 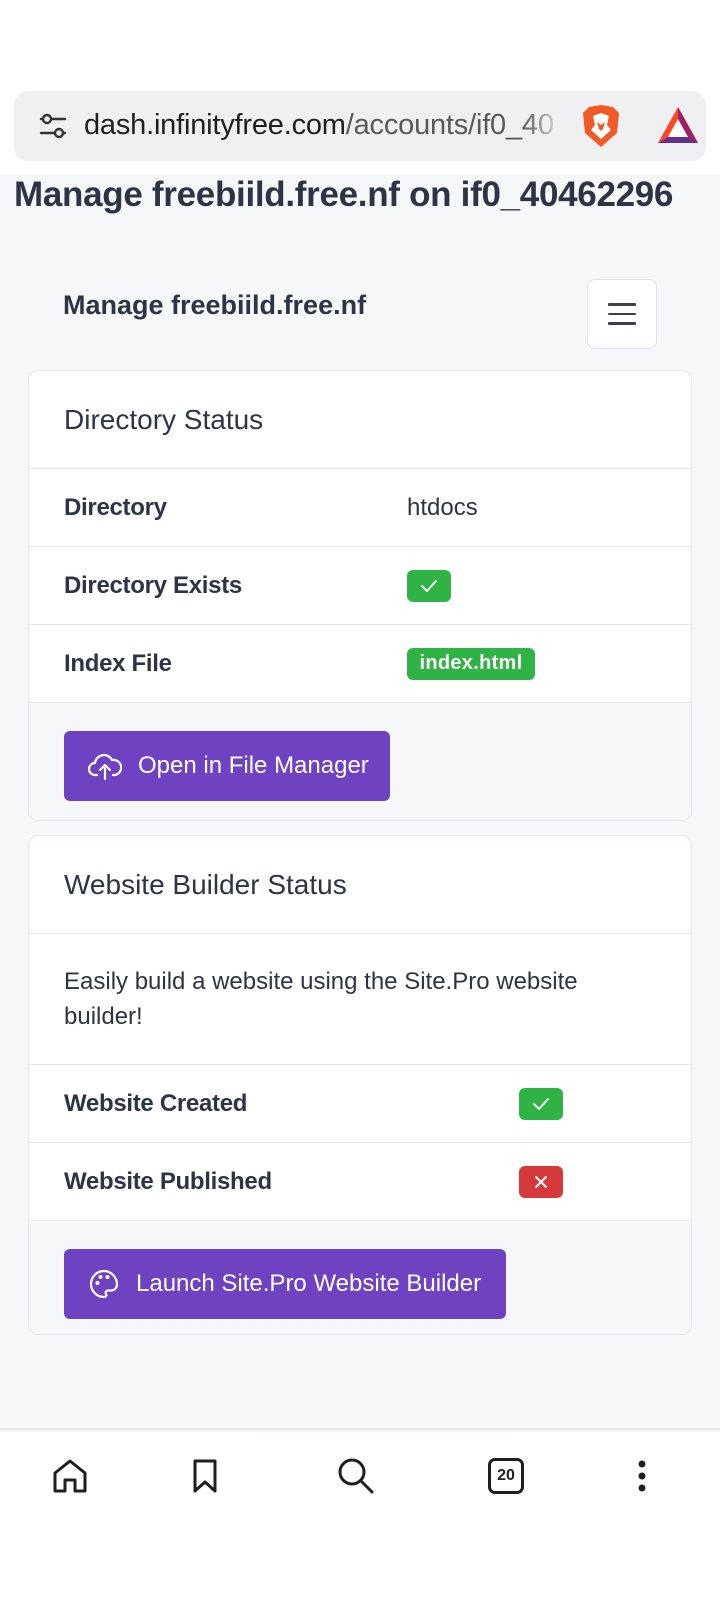 I want to click on status-bar-area, so click(x=360, y=45).